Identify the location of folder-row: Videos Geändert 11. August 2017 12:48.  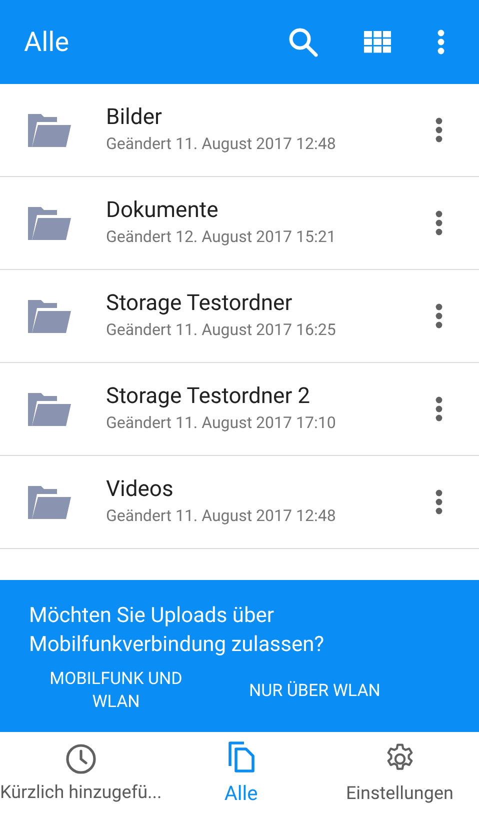
(239, 502).